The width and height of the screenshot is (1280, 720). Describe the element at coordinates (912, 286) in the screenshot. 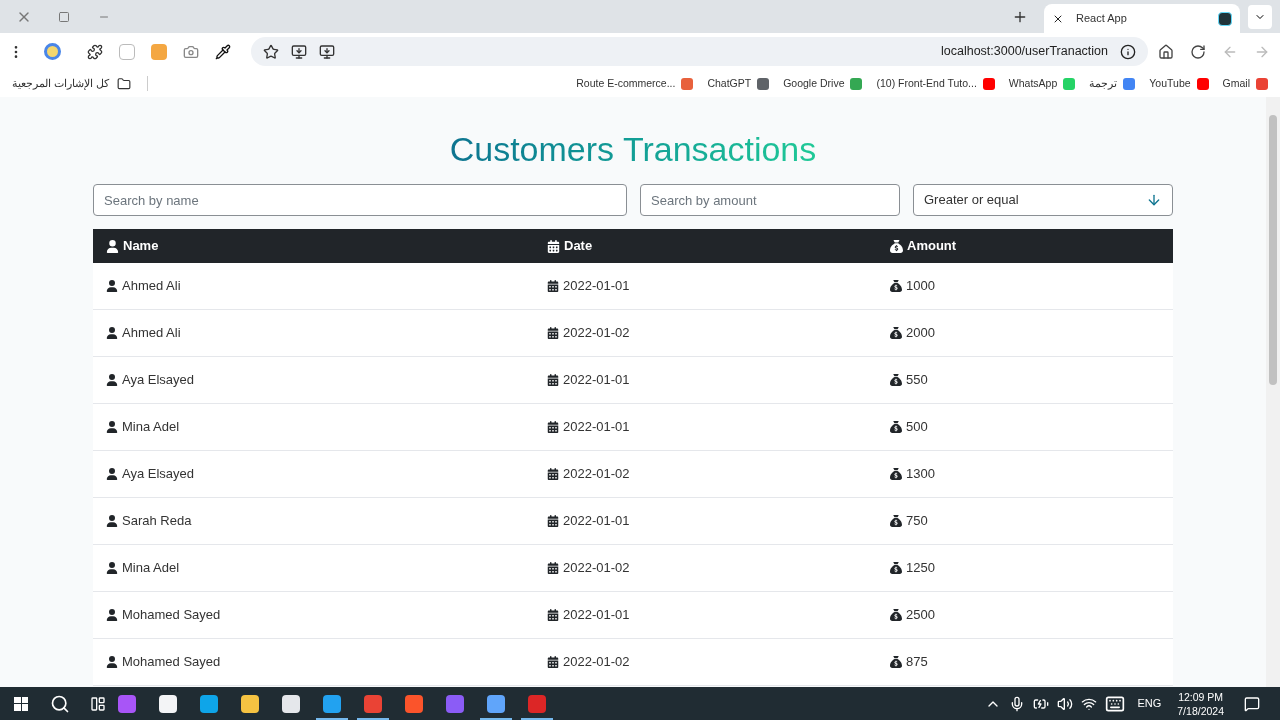

I see `table-cell: 1000` at that location.